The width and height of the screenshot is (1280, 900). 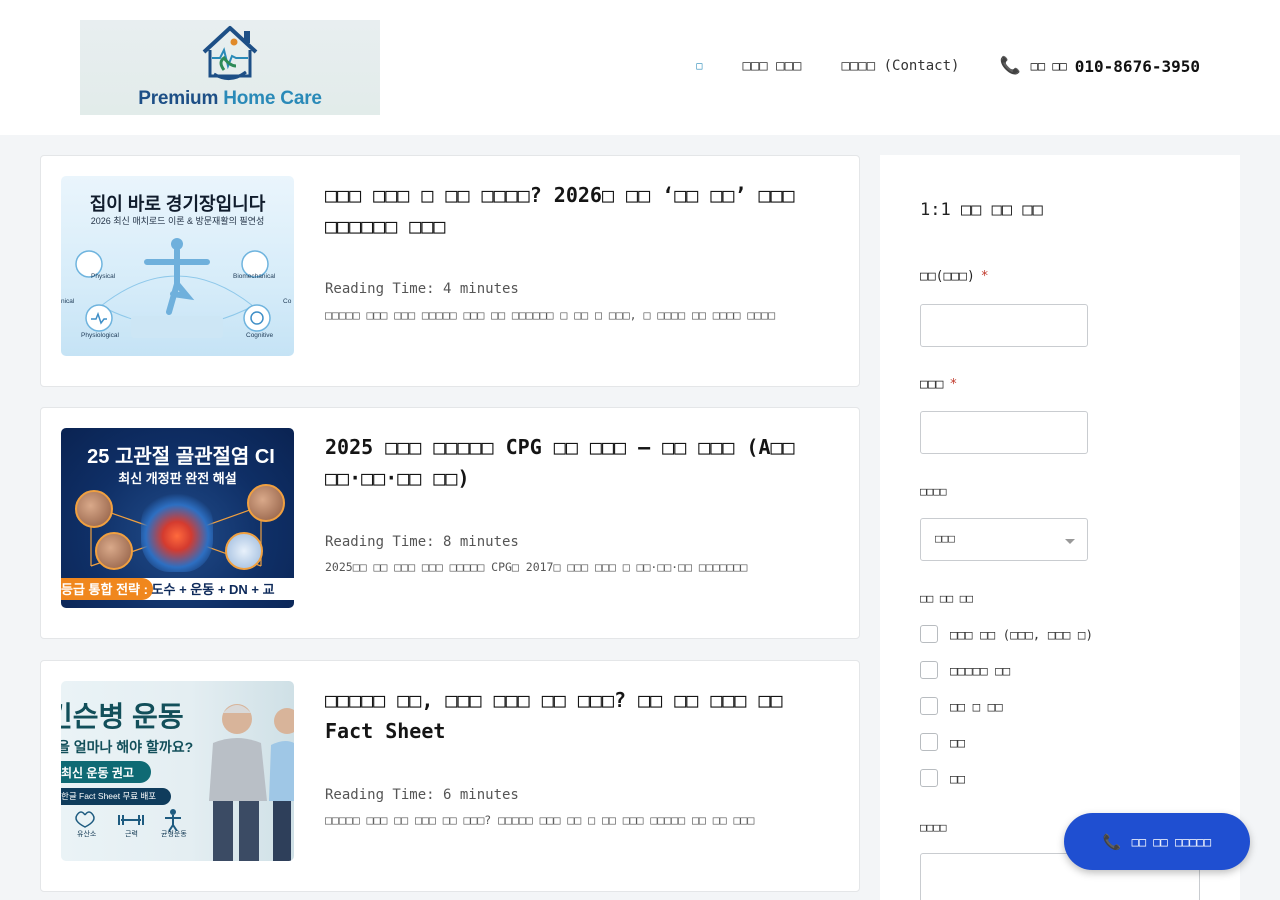 I want to click on knee-joint-illustration, so click(x=177, y=532).